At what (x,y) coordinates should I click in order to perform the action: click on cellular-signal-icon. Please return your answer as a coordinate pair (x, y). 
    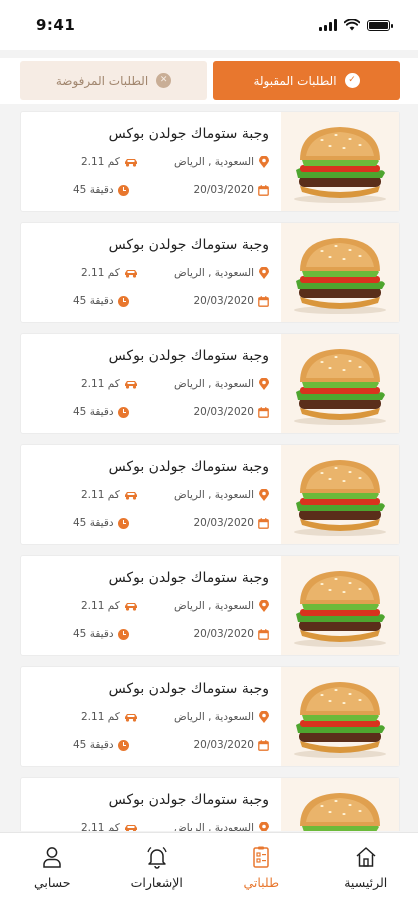
    Looking at the image, I should click on (328, 25).